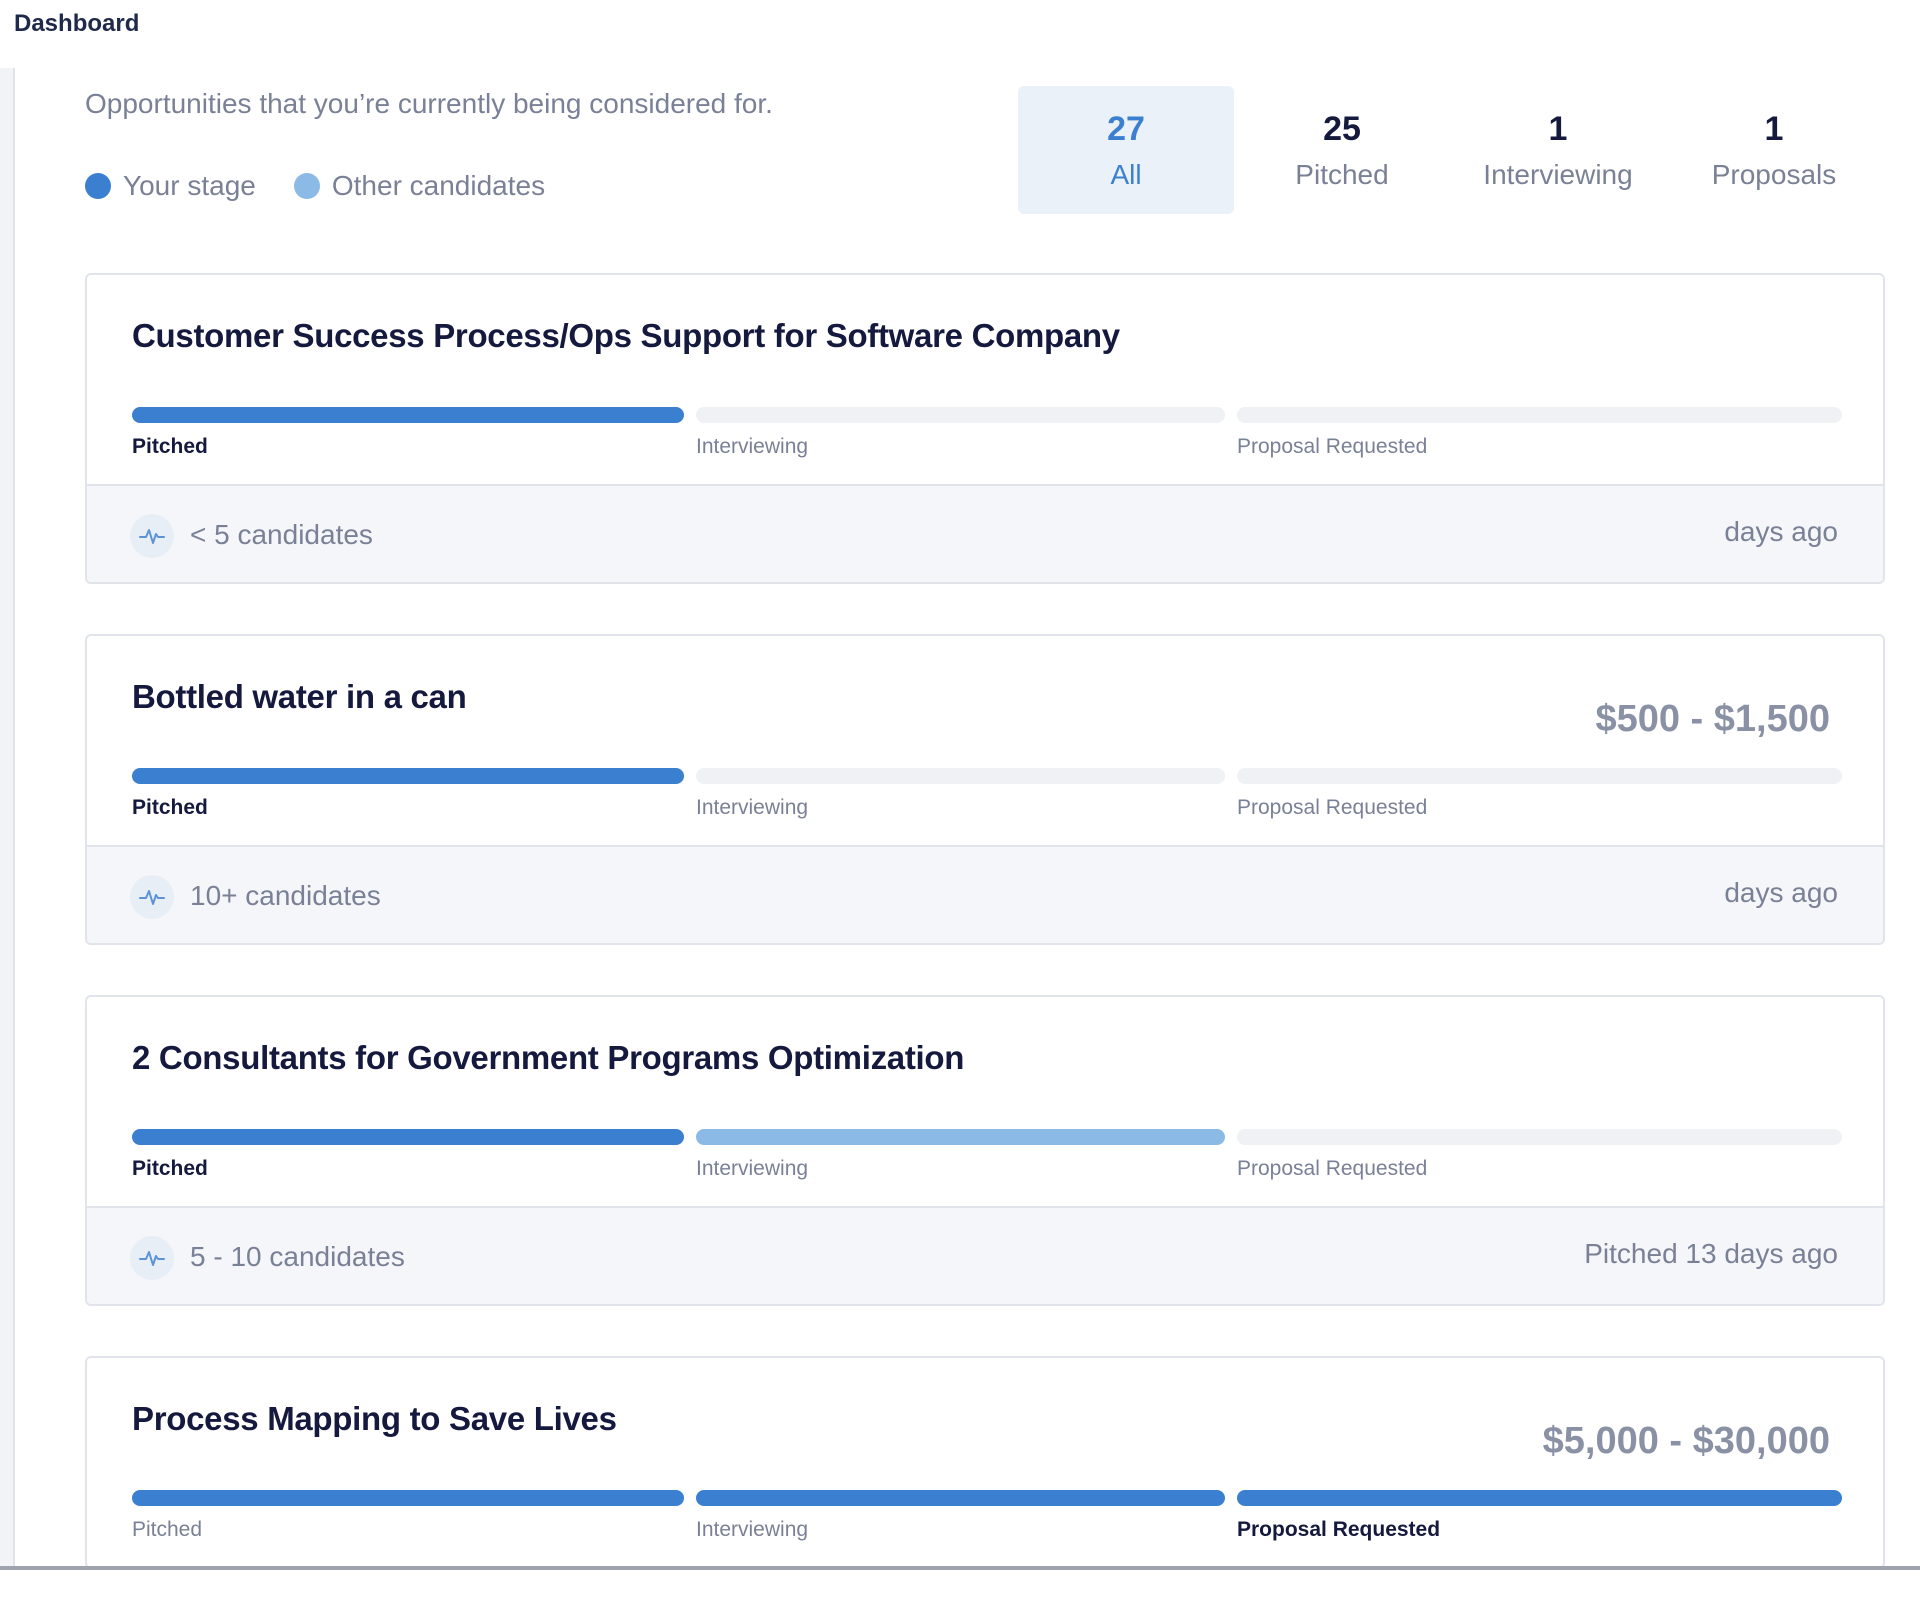 This screenshot has height=1619, width=1920. Describe the element at coordinates (7, 819) in the screenshot. I see `sidebar-edge` at that location.